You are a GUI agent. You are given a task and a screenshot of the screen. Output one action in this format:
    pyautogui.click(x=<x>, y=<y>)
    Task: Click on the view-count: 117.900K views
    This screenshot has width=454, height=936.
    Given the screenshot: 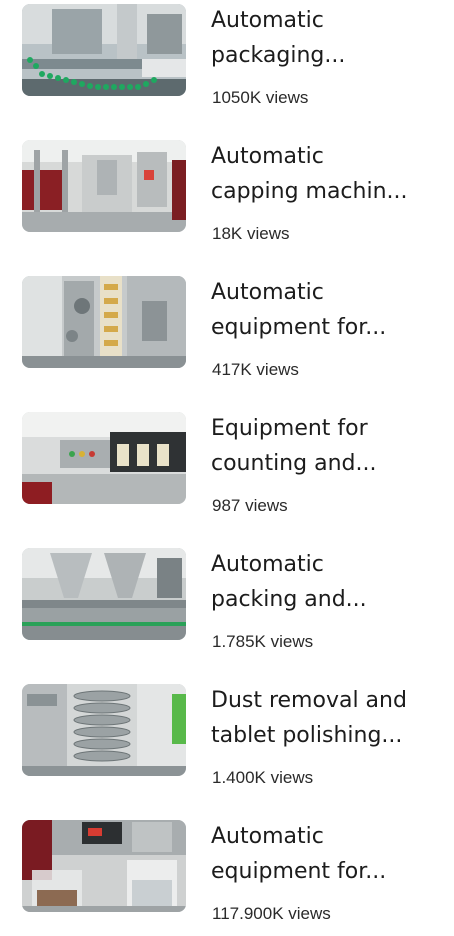 What is the action you would take?
    pyautogui.click(x=271, y=913)
    